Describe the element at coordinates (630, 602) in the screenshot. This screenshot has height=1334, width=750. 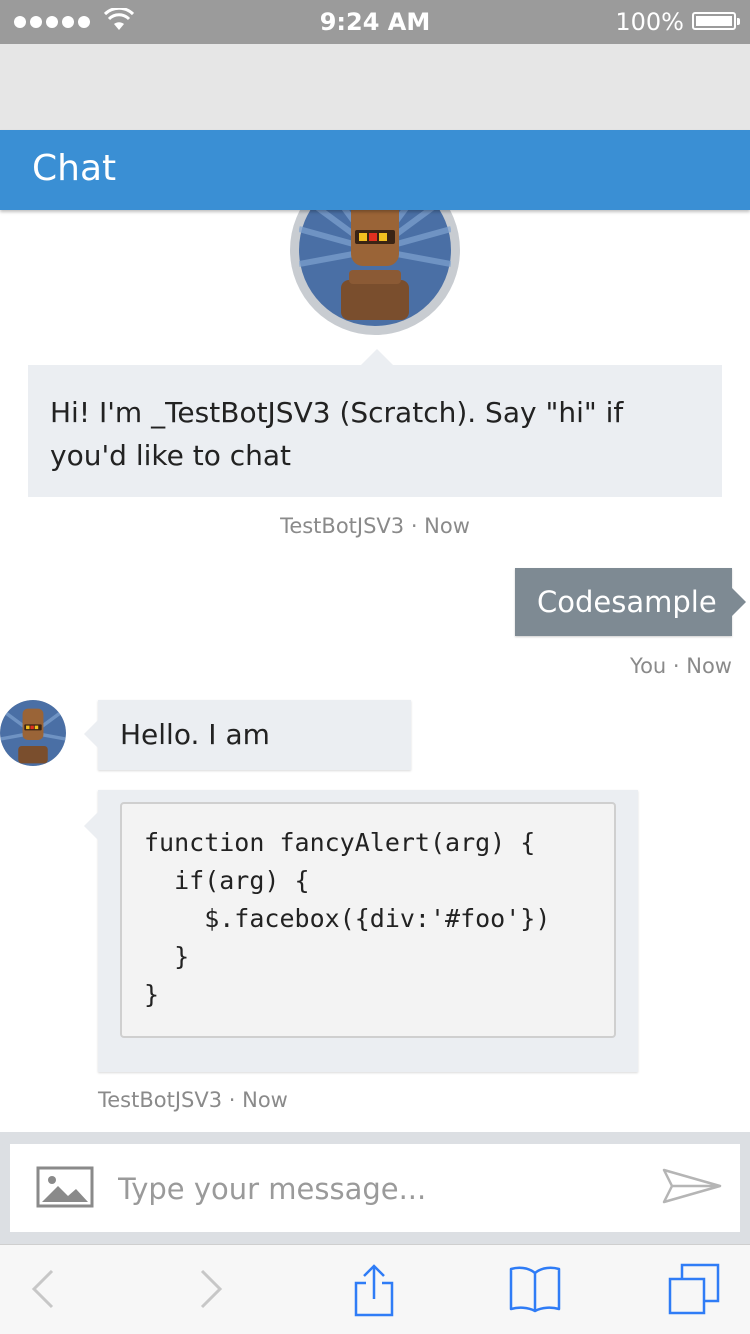
I see `user-message-bubble: Codesample` at that location.